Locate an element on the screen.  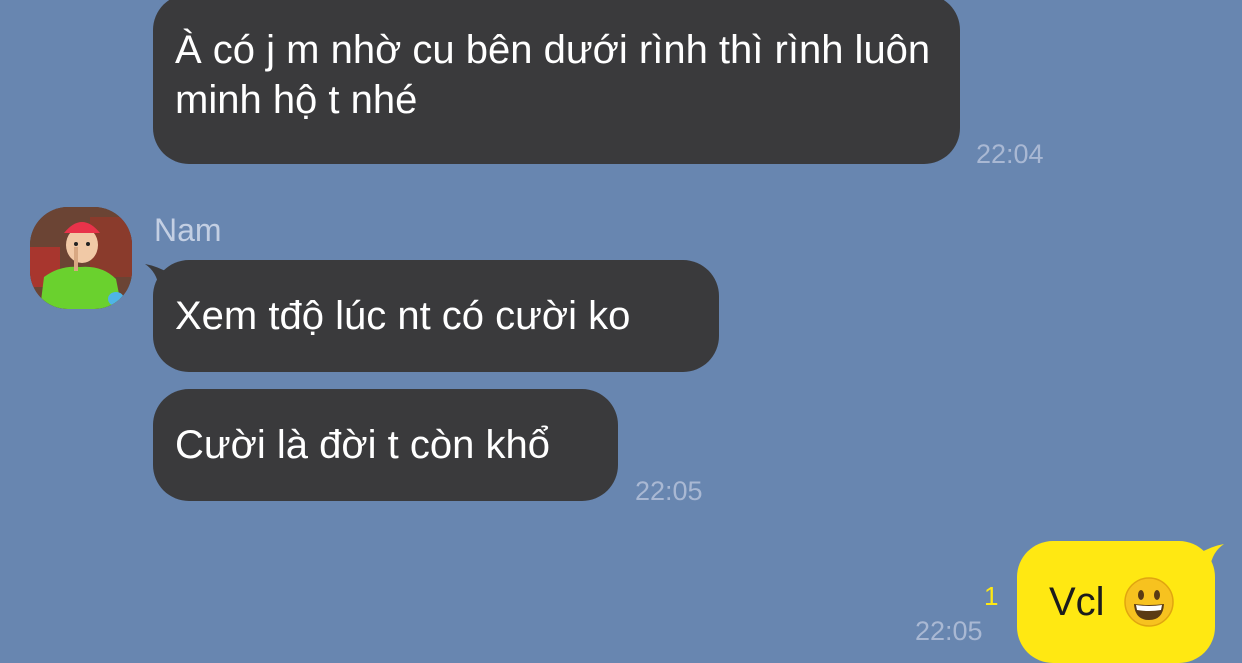
message-text: Xem tđộ lúc nt có cười ko is located at coordinates (403, 316).